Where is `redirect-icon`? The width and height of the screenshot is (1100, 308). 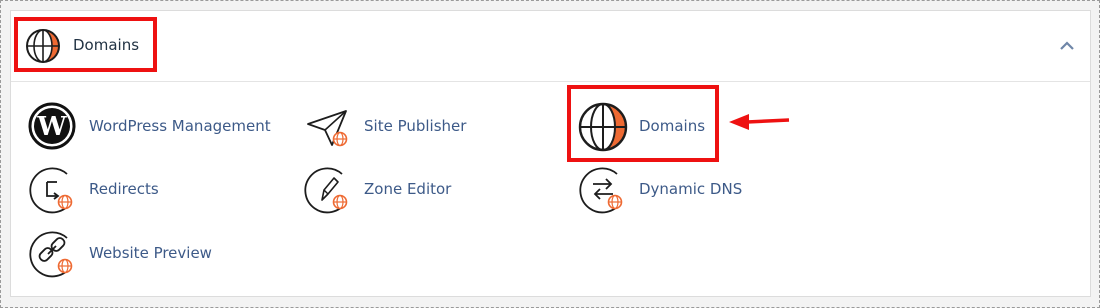 redirect-icon is located at coordinates (54, 189).